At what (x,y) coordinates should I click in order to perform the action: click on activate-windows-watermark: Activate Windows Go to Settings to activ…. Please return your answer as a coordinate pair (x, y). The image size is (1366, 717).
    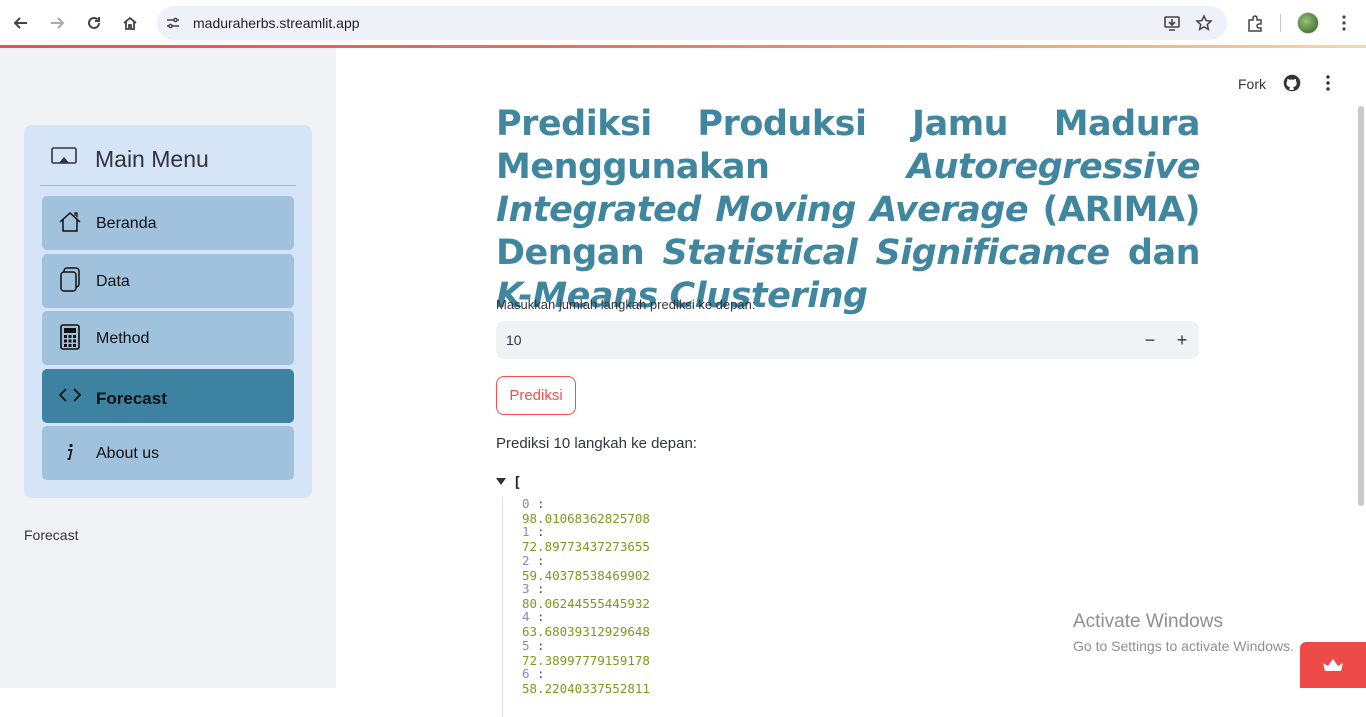
    Looking at the image, I should click on (1183, 632).